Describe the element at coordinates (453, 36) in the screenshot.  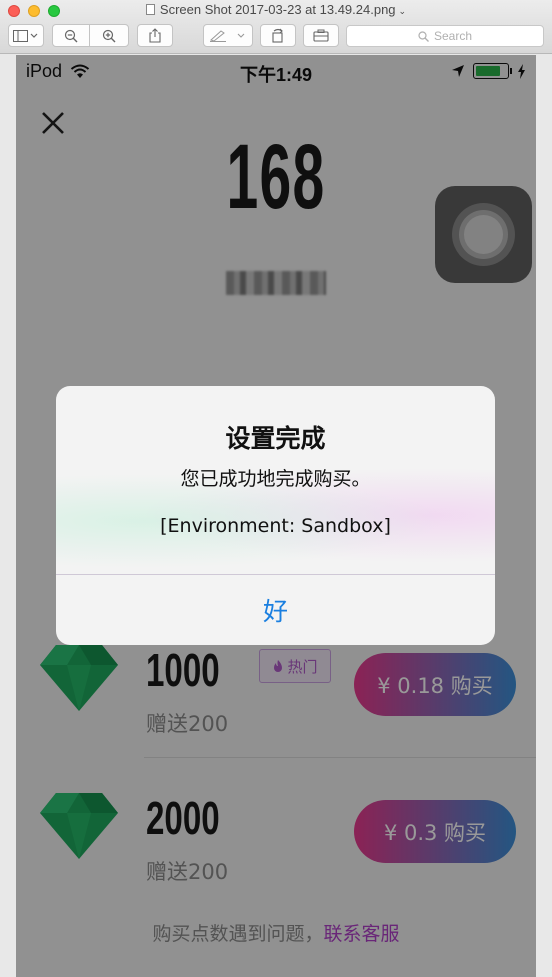
I see `search-placeholder: Search` at that location.